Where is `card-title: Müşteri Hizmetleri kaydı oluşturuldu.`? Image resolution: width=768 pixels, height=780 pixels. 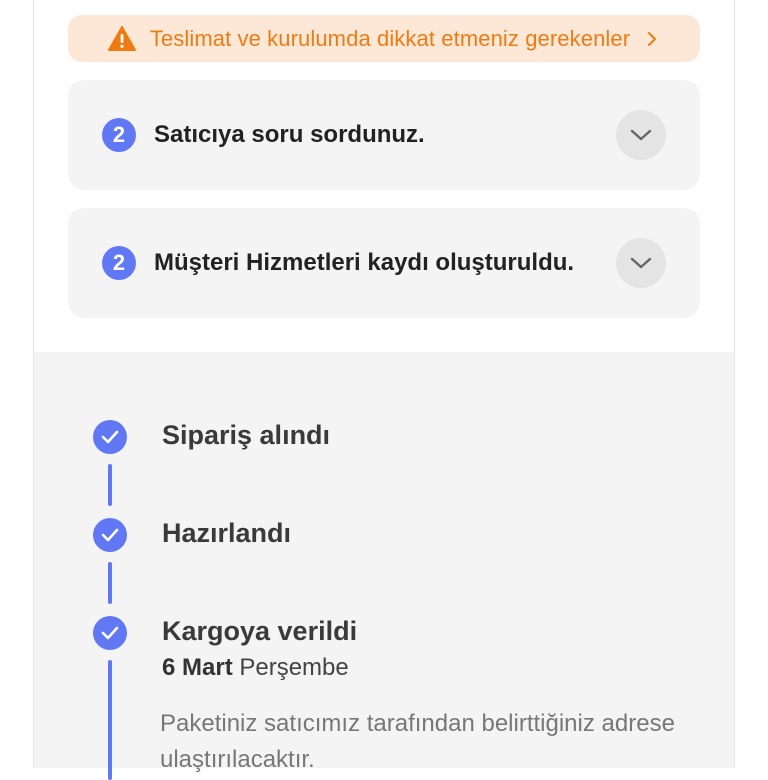 card-title: Müşteri Hizmetleri kaydı oluşturuldu. is located at coordinates (364, 262).